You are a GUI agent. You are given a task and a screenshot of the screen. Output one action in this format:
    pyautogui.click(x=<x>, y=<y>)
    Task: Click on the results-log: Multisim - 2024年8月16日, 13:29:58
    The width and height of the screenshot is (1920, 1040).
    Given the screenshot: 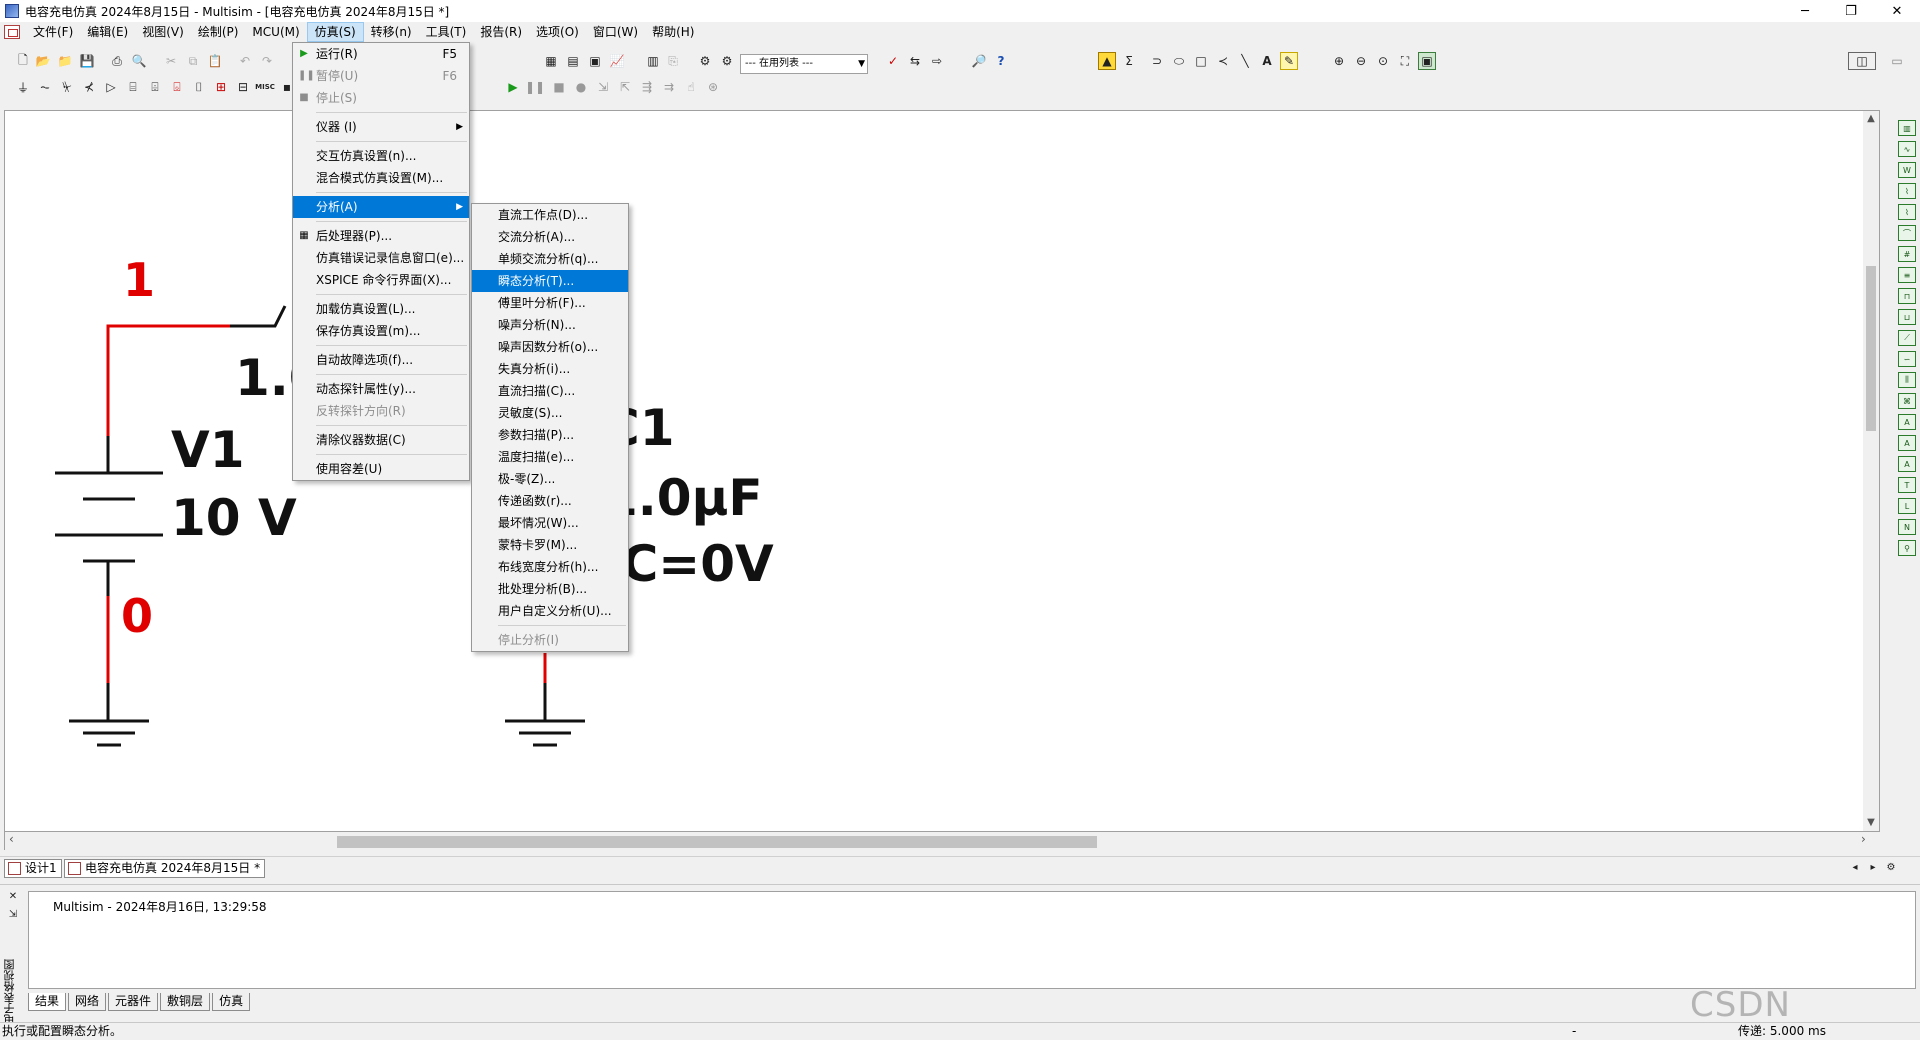 What is the action you would take?
    pyautogui.click(x=972, y=940)
    